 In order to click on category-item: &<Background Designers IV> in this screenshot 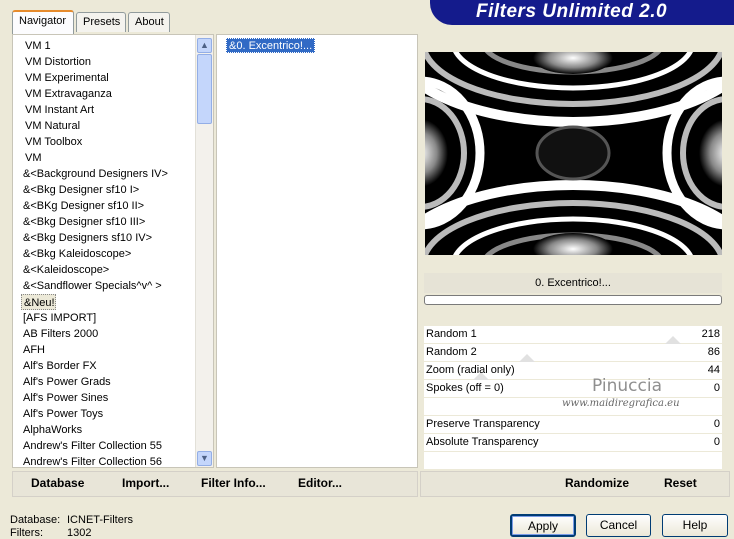, I will do `click(94, 174)`.